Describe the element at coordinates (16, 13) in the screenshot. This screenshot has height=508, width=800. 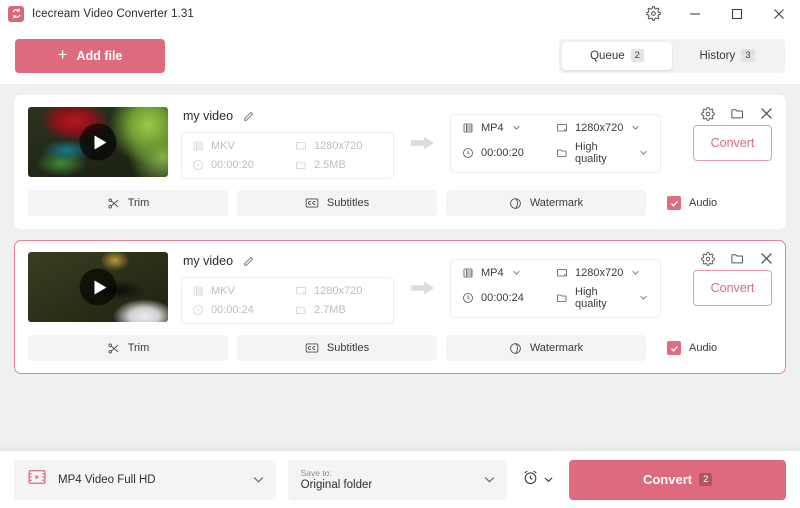
I see `app-logo-icon` at that location.